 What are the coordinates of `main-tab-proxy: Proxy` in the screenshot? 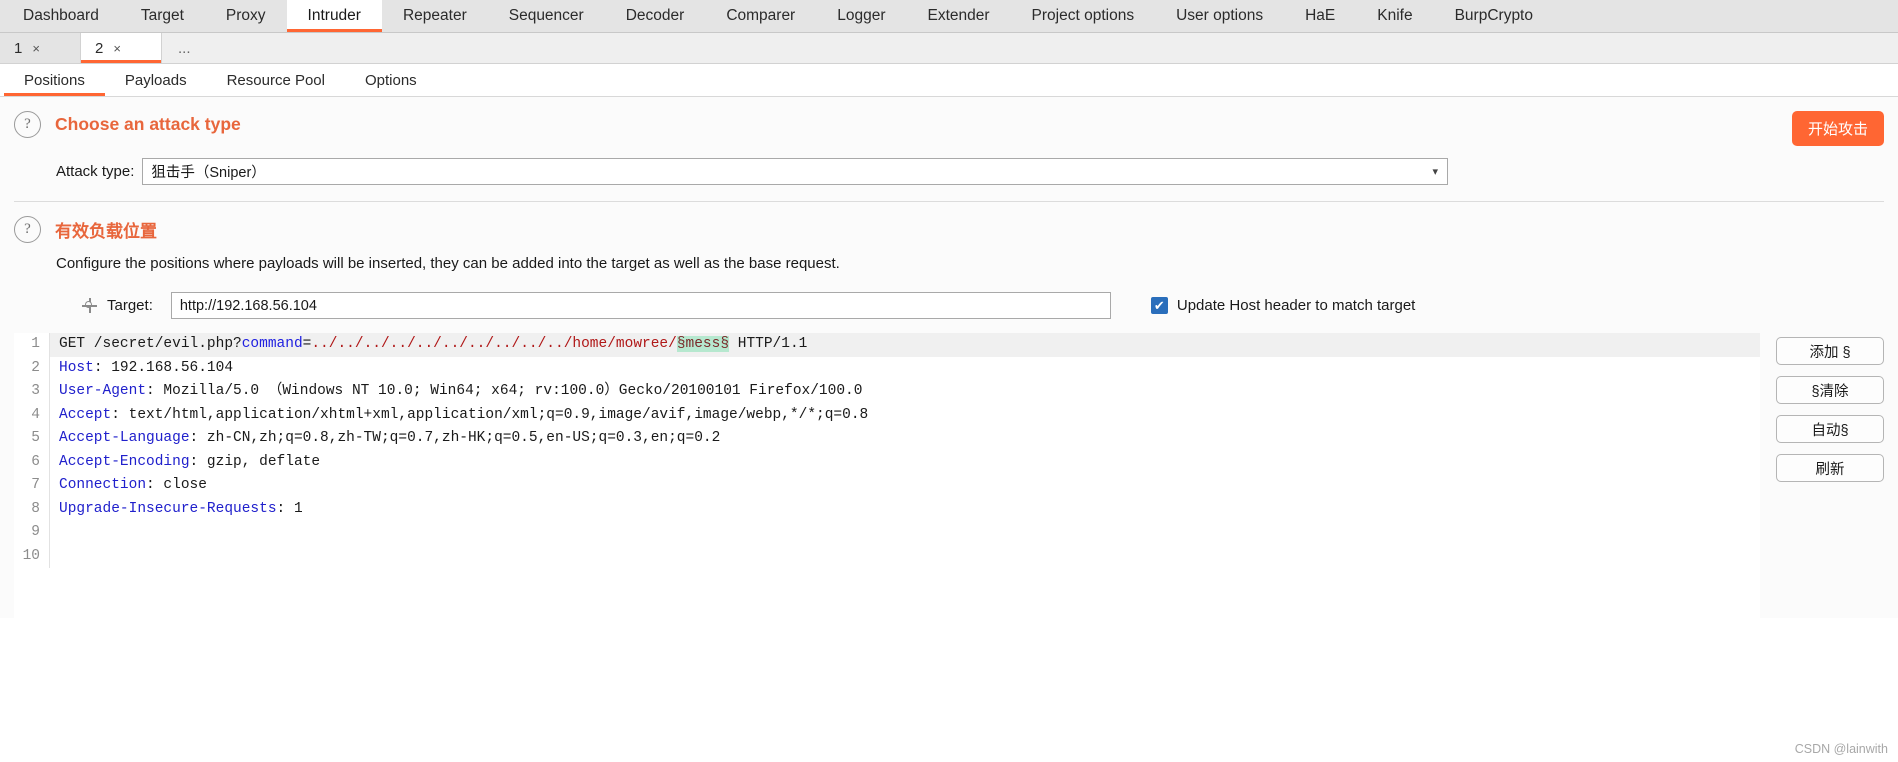 It's located at (246, 16).